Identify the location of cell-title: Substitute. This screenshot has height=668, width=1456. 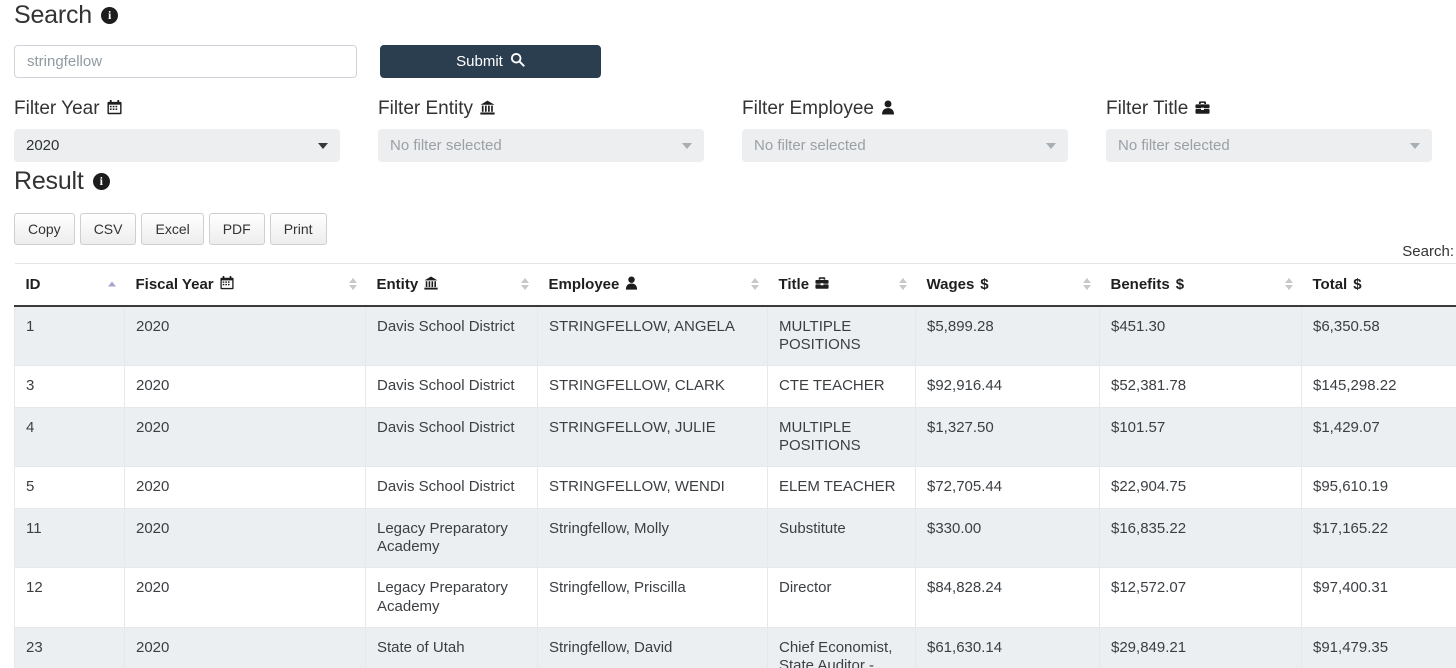
(841, 538).